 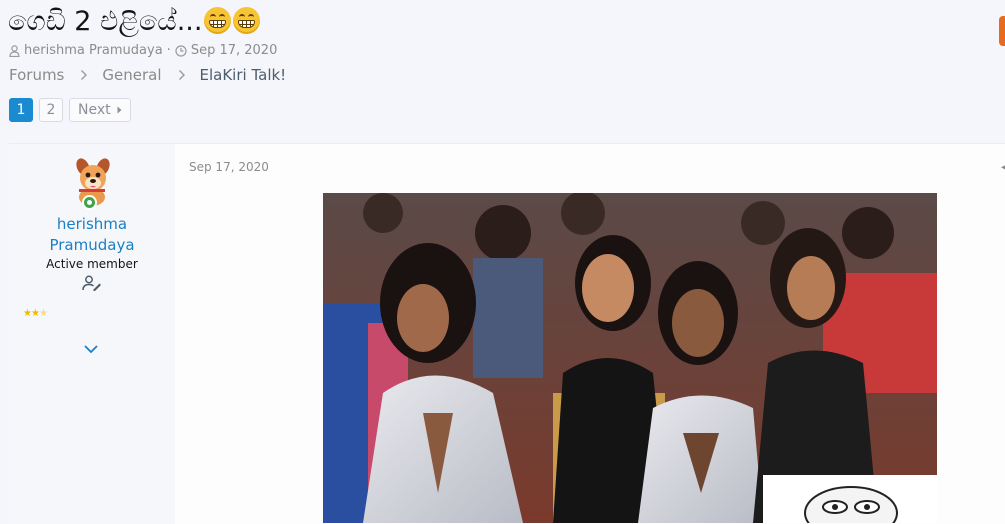 What do you see at coordinates (43, 313) in the screenshot?
I see `half-star-icon: ★` at bounding box center [43, 313].